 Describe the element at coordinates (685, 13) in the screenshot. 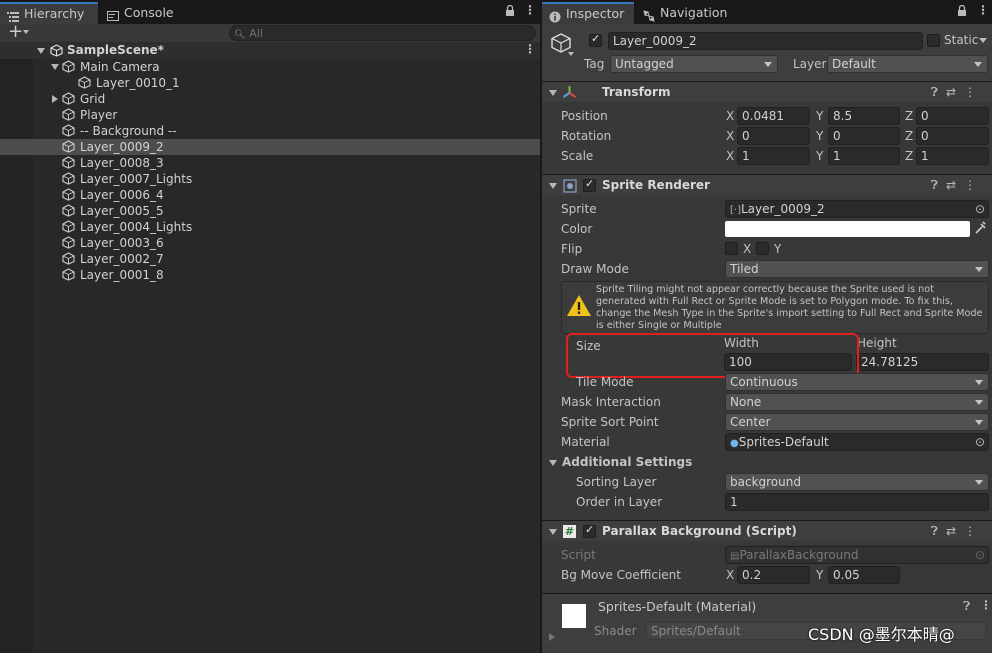

I see `tab-navigation: Navigation` at that location.